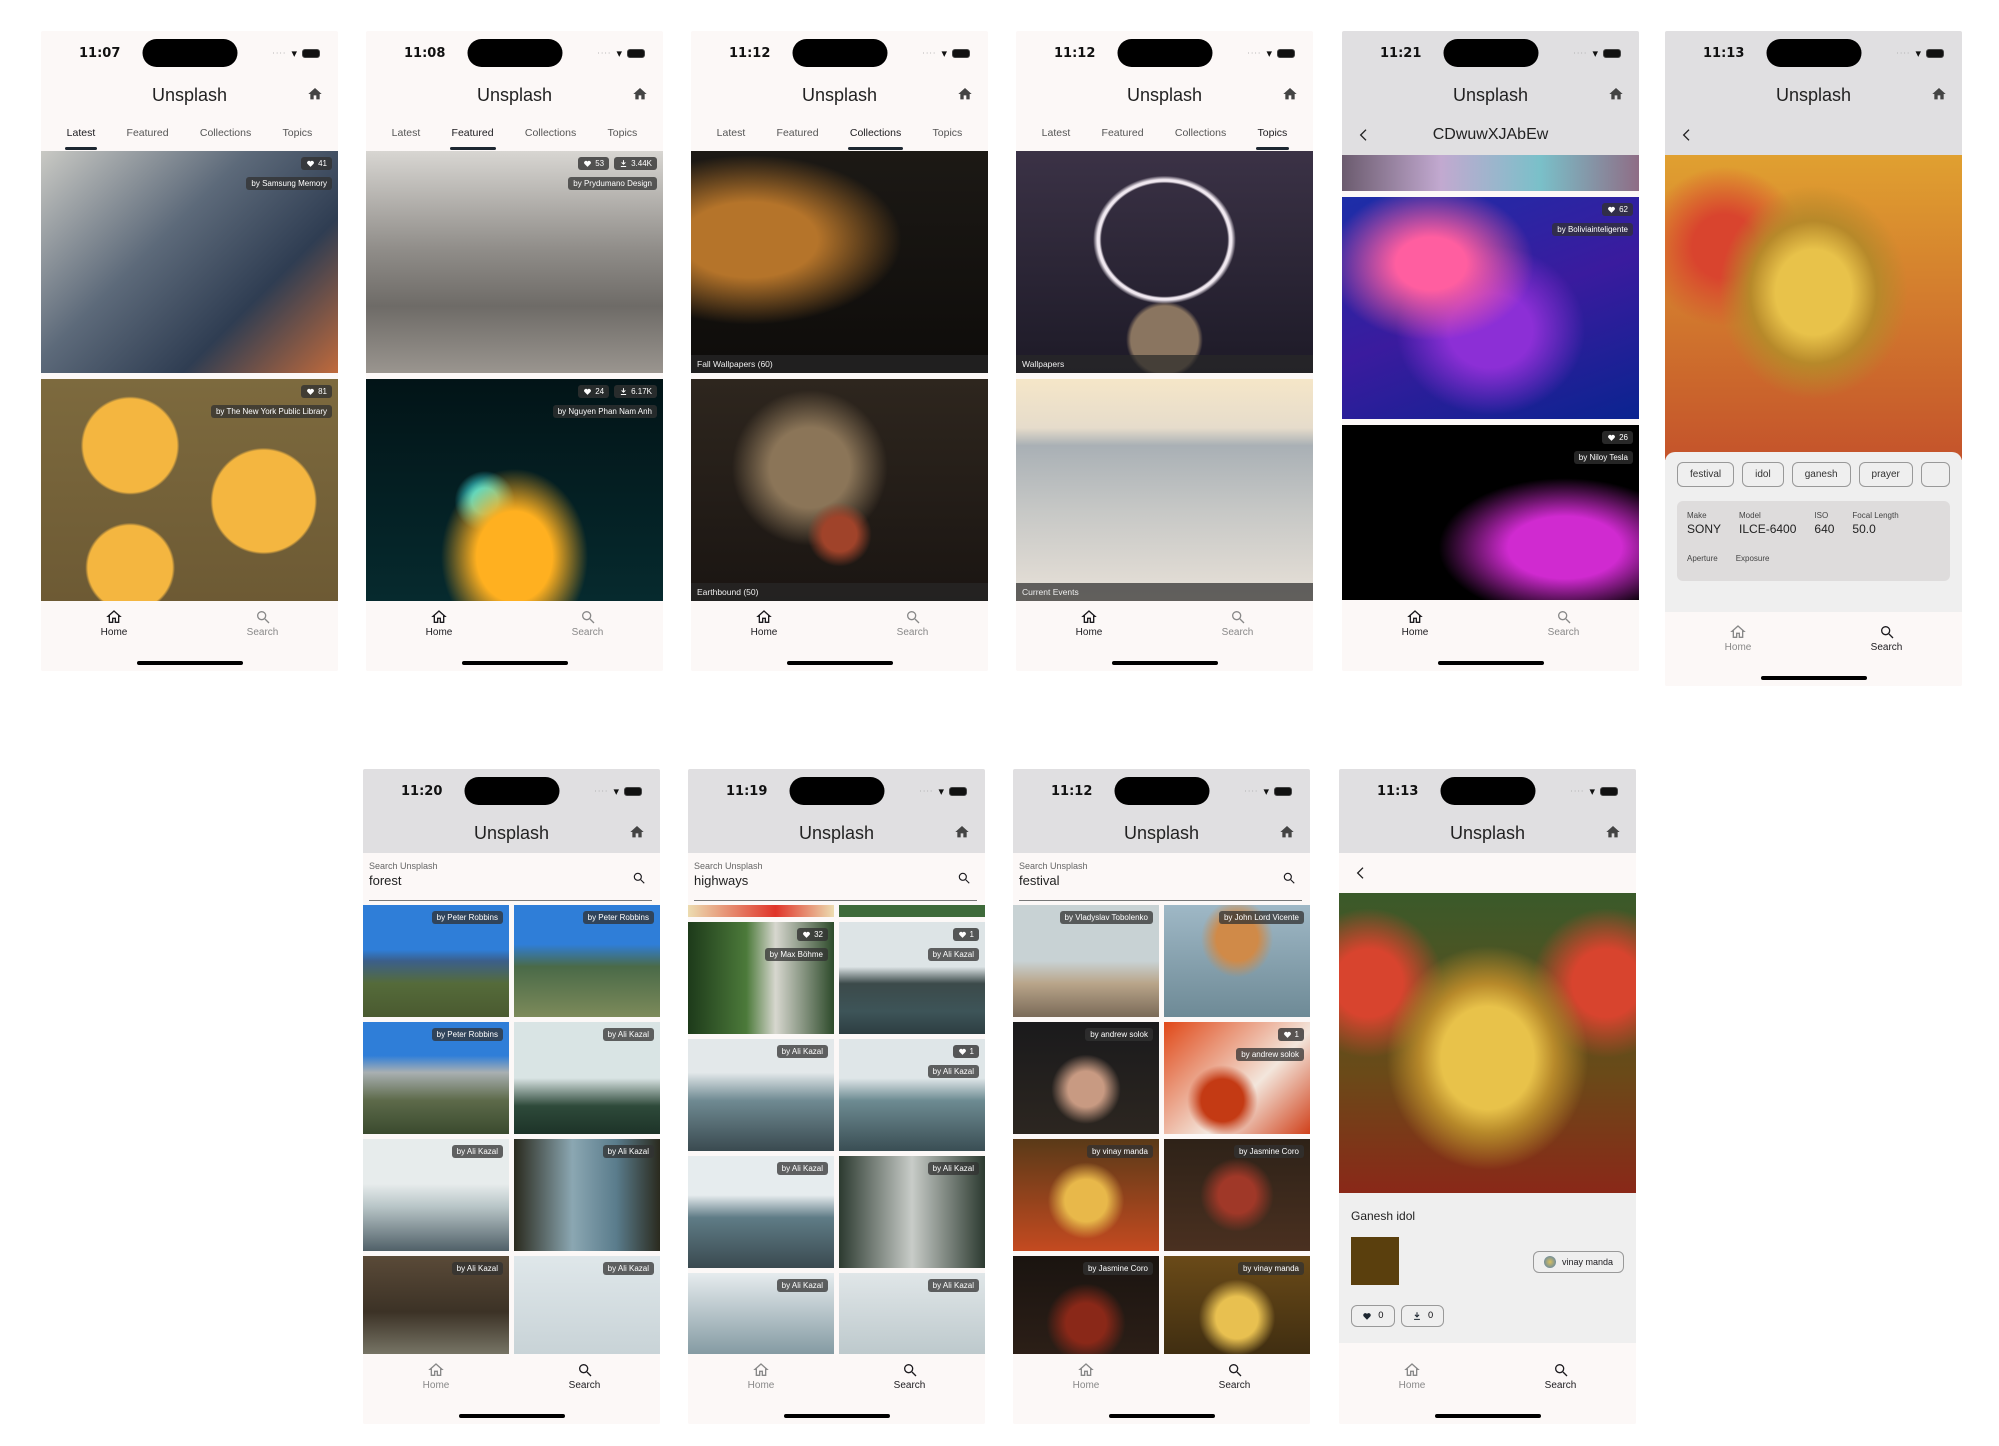 The height and width of the screenshot is (1446, 1999). I want to click on topic-card: Wallpapers, so click(1164, 262).